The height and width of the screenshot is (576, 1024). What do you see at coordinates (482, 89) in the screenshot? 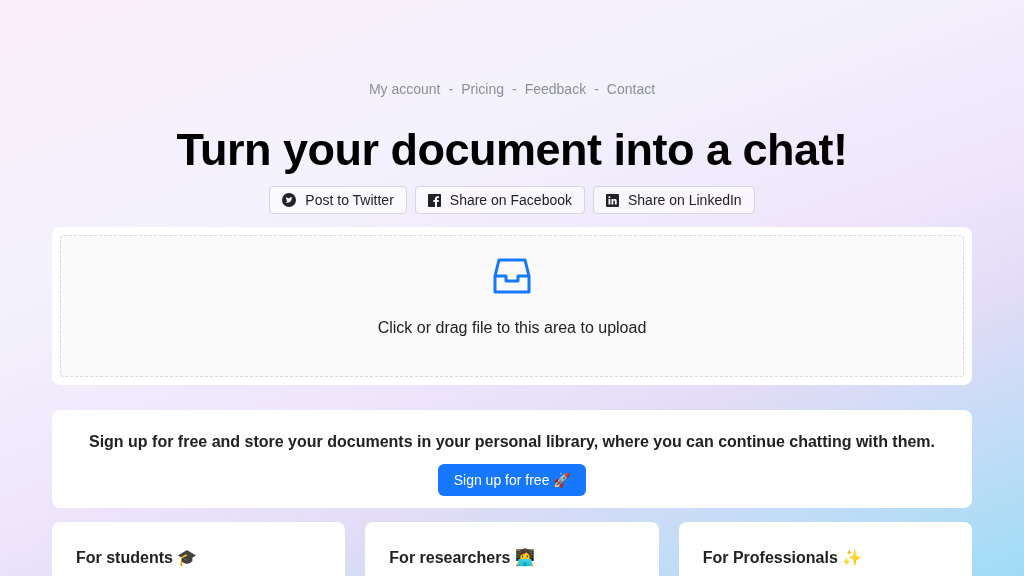
I see `nav-link: Pricing` at bounding box center [482, 89].